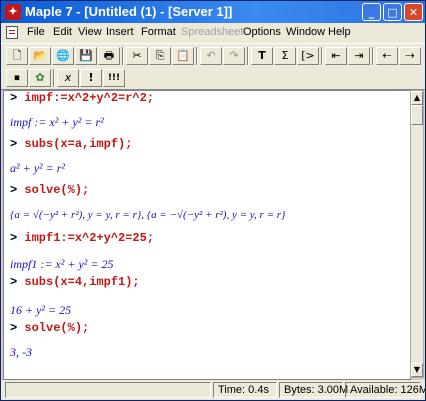  I want to click on undo-icon: ↶, so click(211, 56).